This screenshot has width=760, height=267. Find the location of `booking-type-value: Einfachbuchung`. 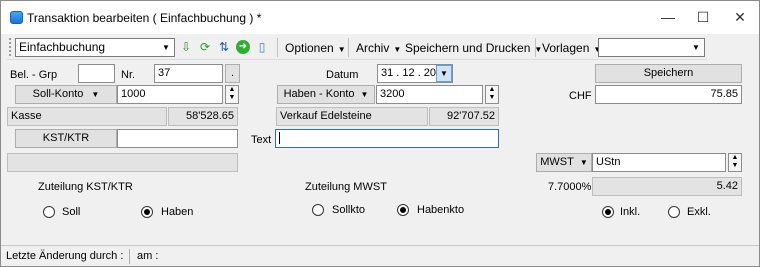

booking-type-value: Einfachbuchung is located at coordinates (62, 47).